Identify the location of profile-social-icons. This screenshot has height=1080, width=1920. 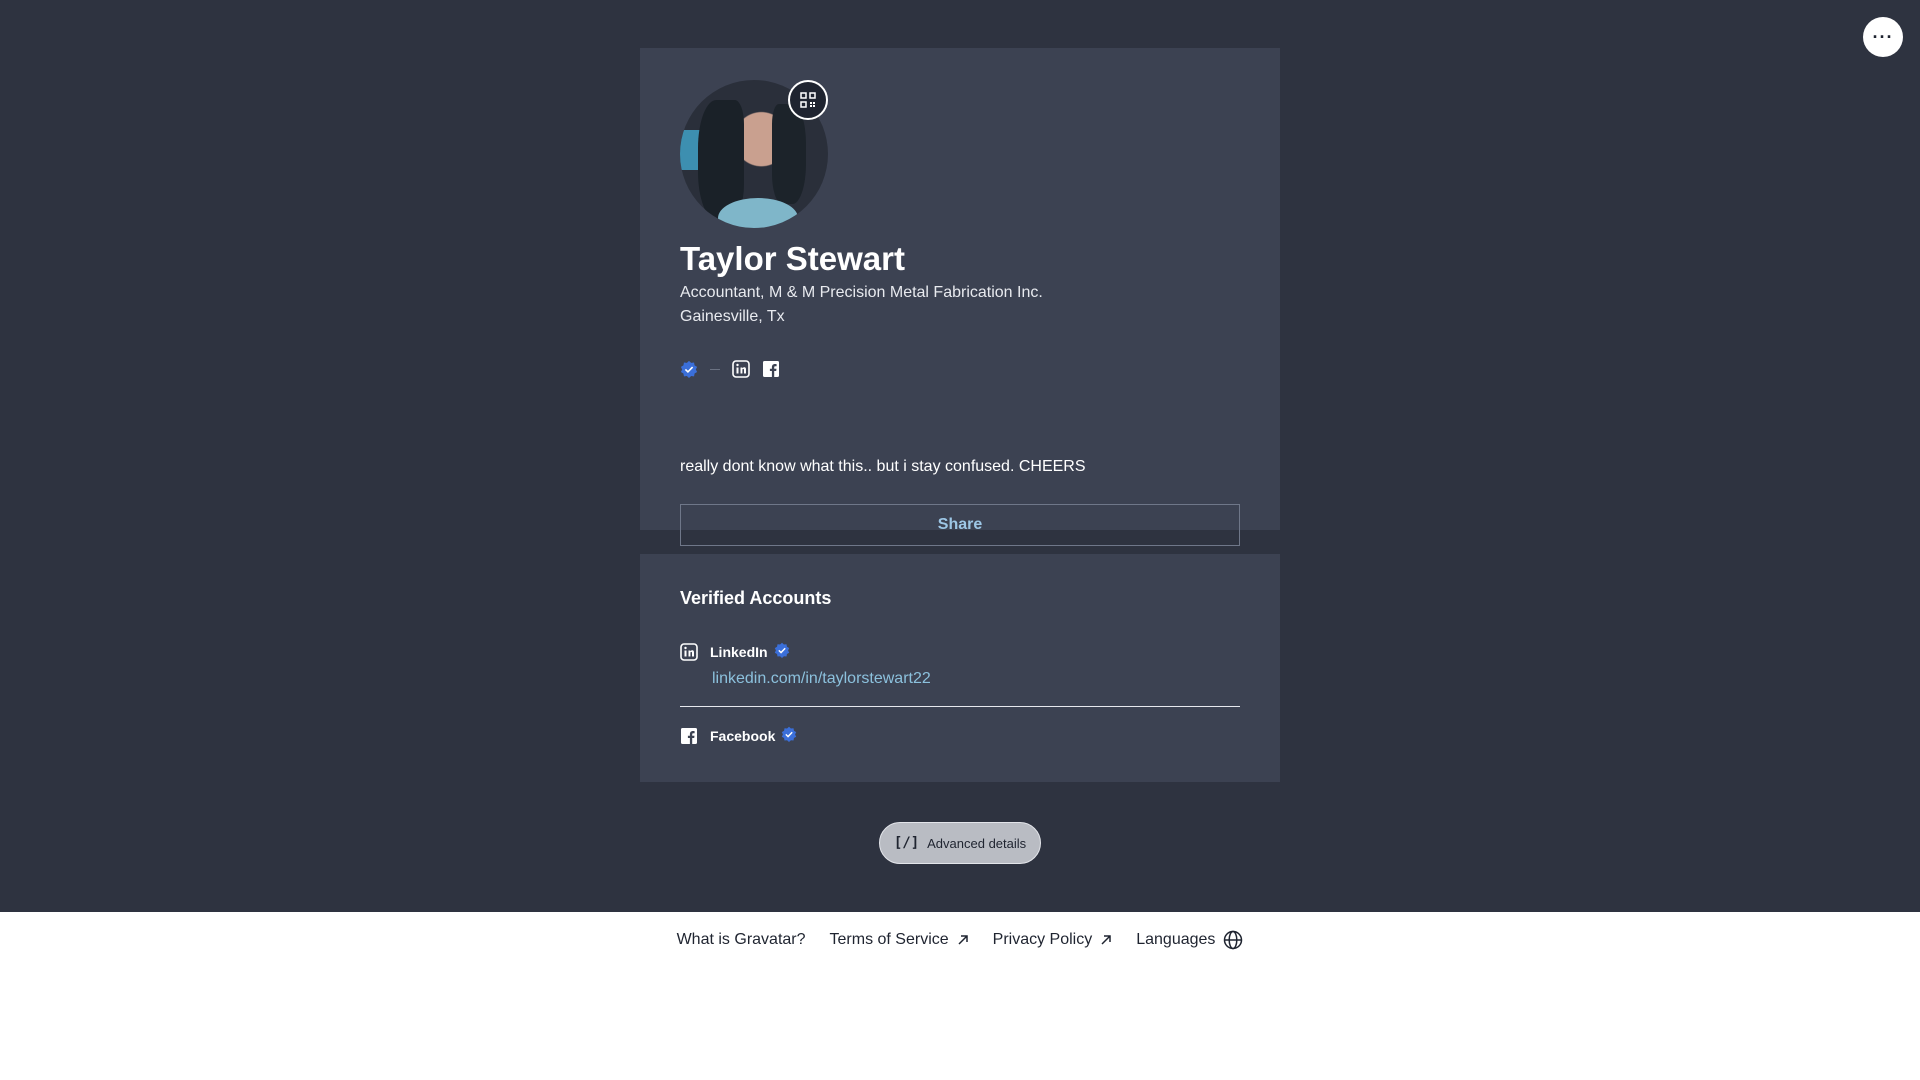
(730, 369).